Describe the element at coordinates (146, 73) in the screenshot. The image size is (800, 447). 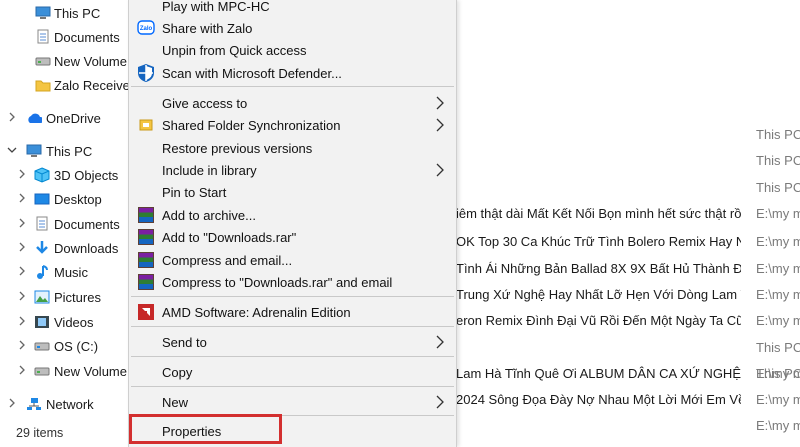
I see `defender-shield-icon` at that location.